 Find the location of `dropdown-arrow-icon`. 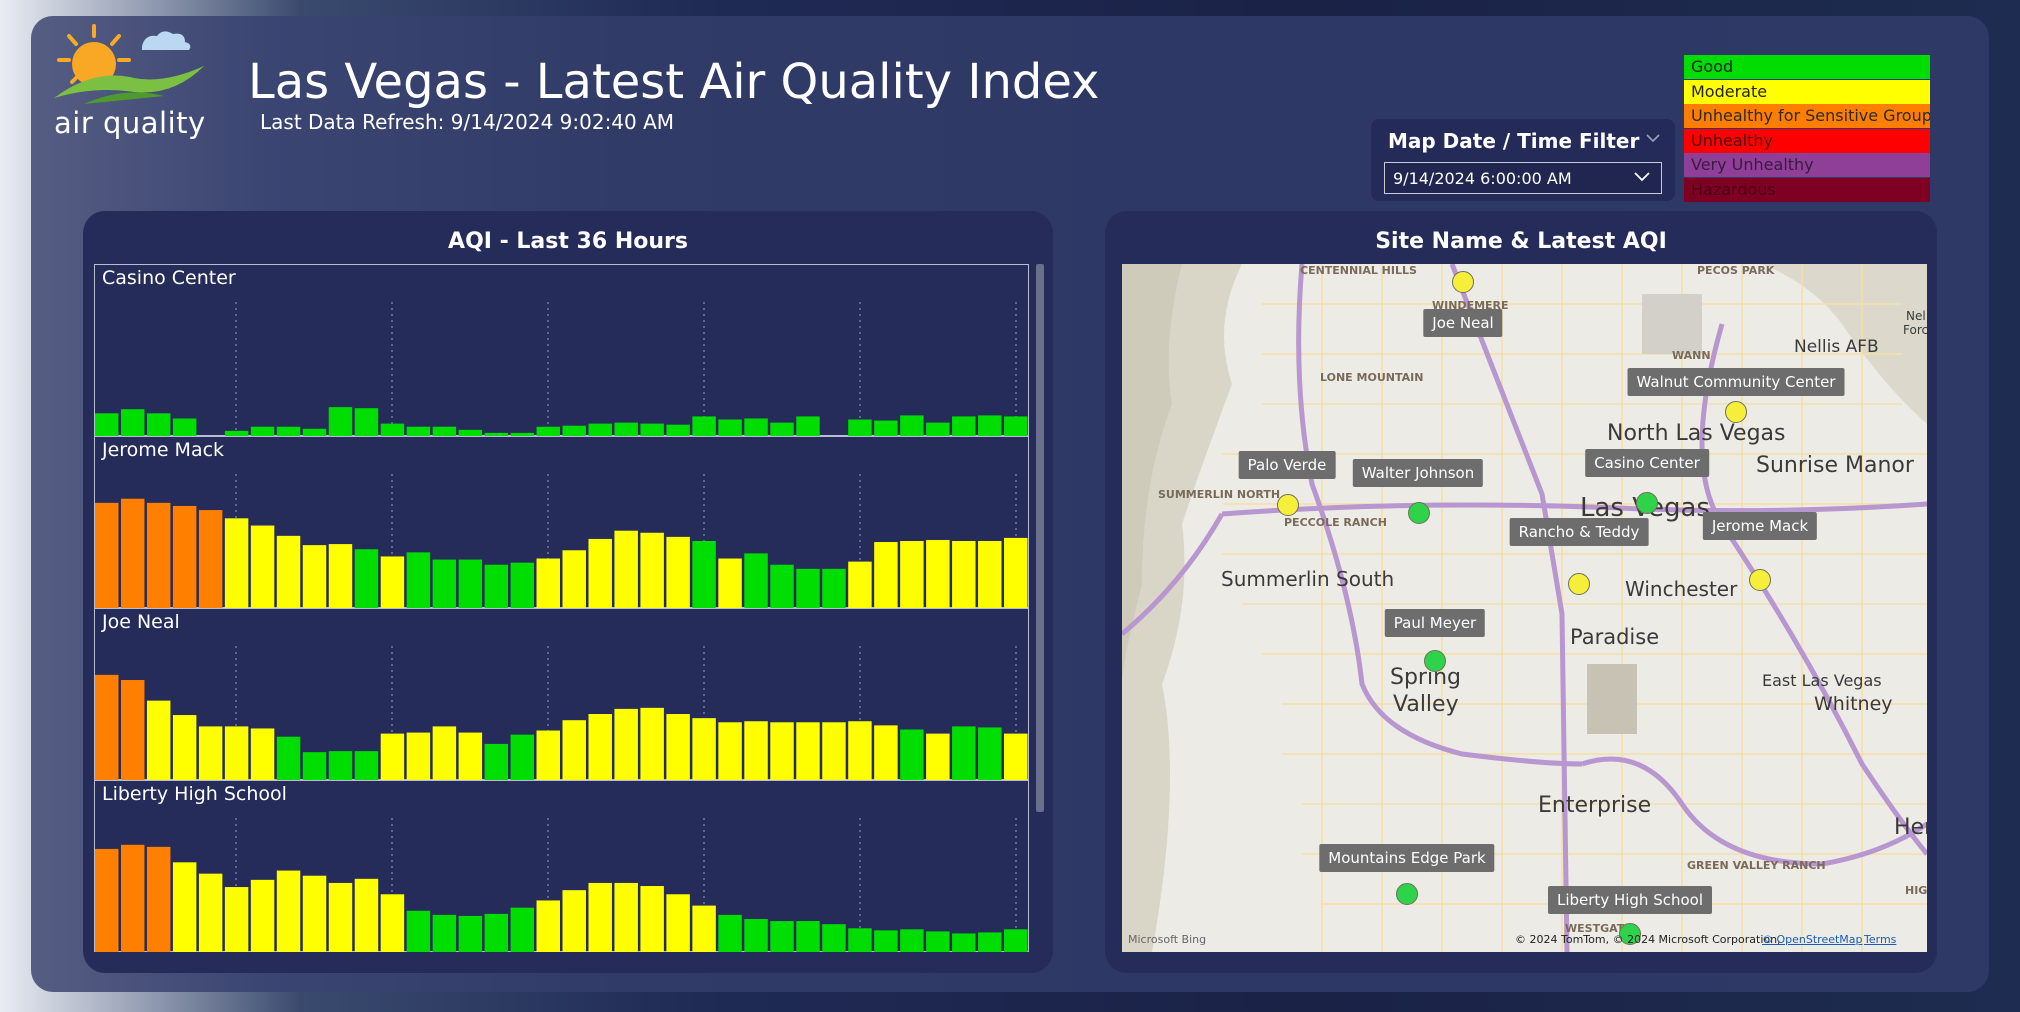

dropdown-arrow-icon is located at coordinates (1642, 177).